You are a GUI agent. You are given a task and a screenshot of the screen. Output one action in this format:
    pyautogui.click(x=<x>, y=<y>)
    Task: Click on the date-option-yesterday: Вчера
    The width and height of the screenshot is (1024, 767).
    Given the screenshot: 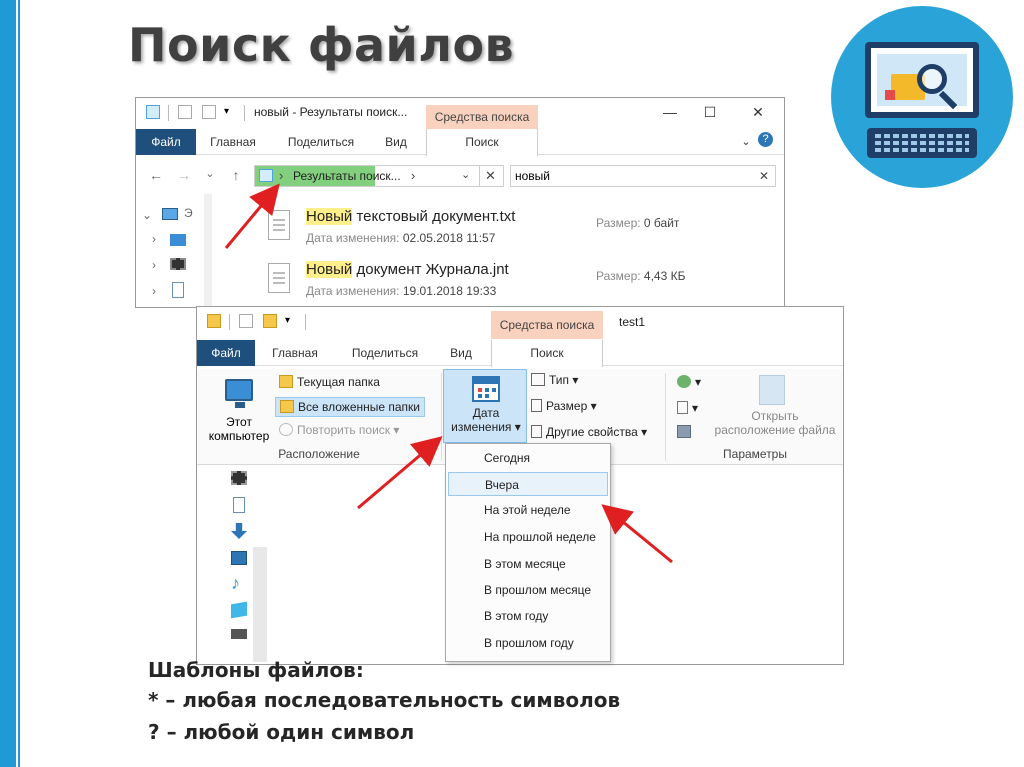 What is the action you would take?
    pyautogui.click(x=528, y=484)
    